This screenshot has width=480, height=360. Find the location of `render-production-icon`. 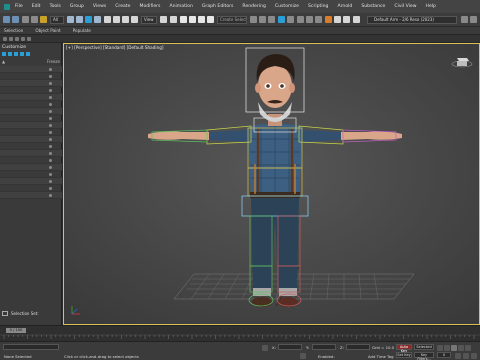

render-production-icon is located at coordinates (356, 19).